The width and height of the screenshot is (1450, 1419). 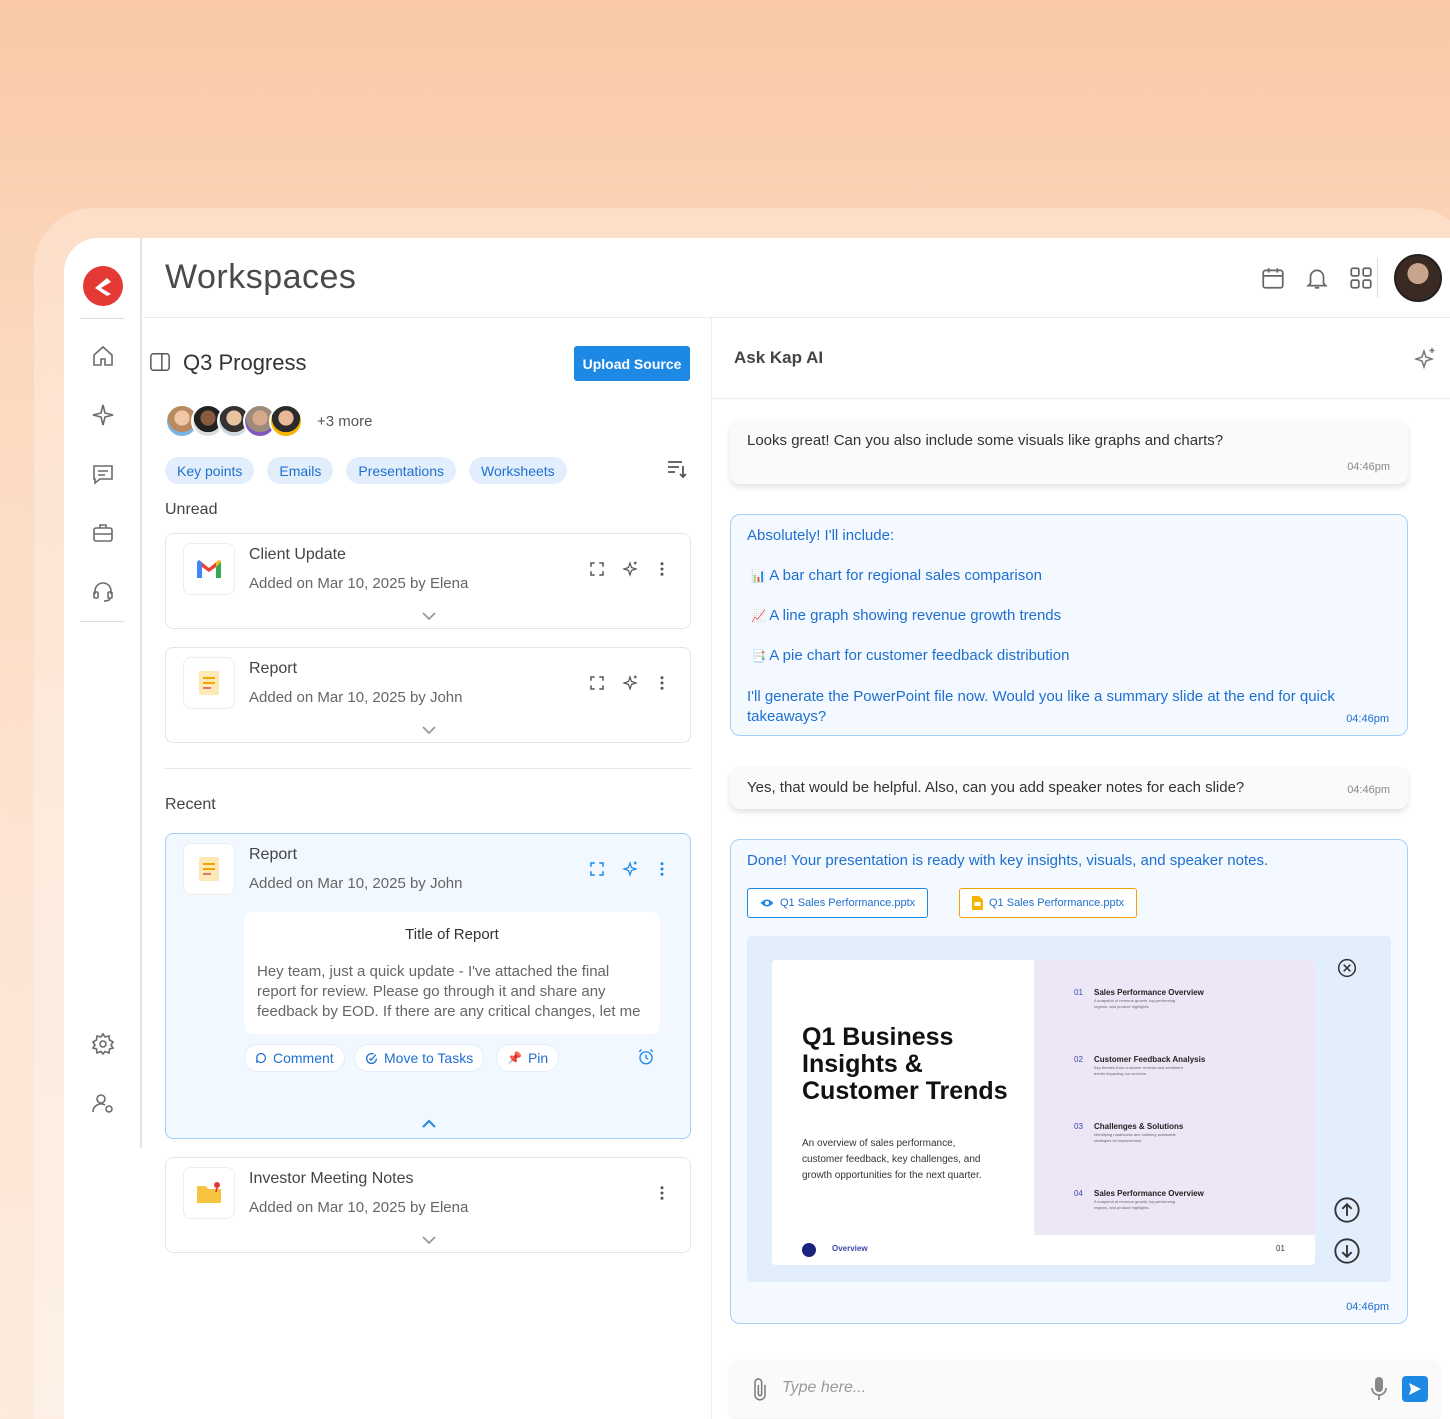 What do you see at coordinates (103, 286) in the screenshot?
I see `app-logo` at bounding box center [103, 286].